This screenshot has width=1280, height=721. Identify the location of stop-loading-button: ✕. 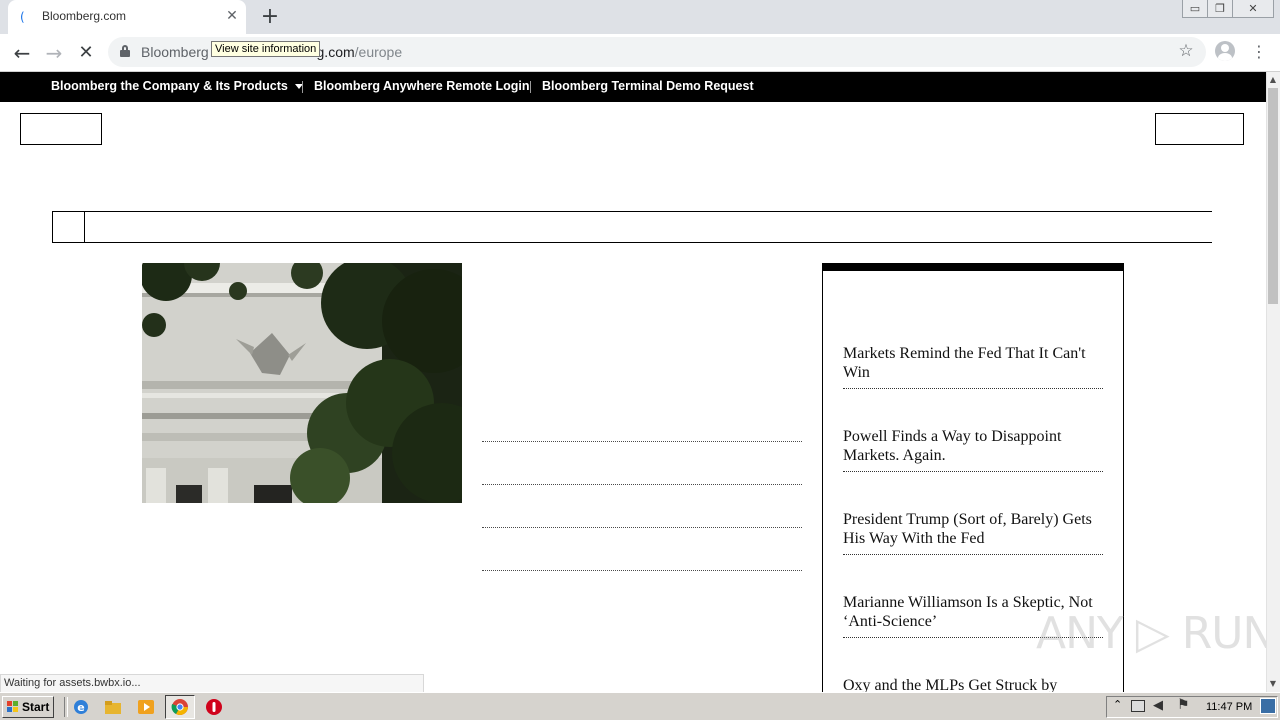
(86, 53).